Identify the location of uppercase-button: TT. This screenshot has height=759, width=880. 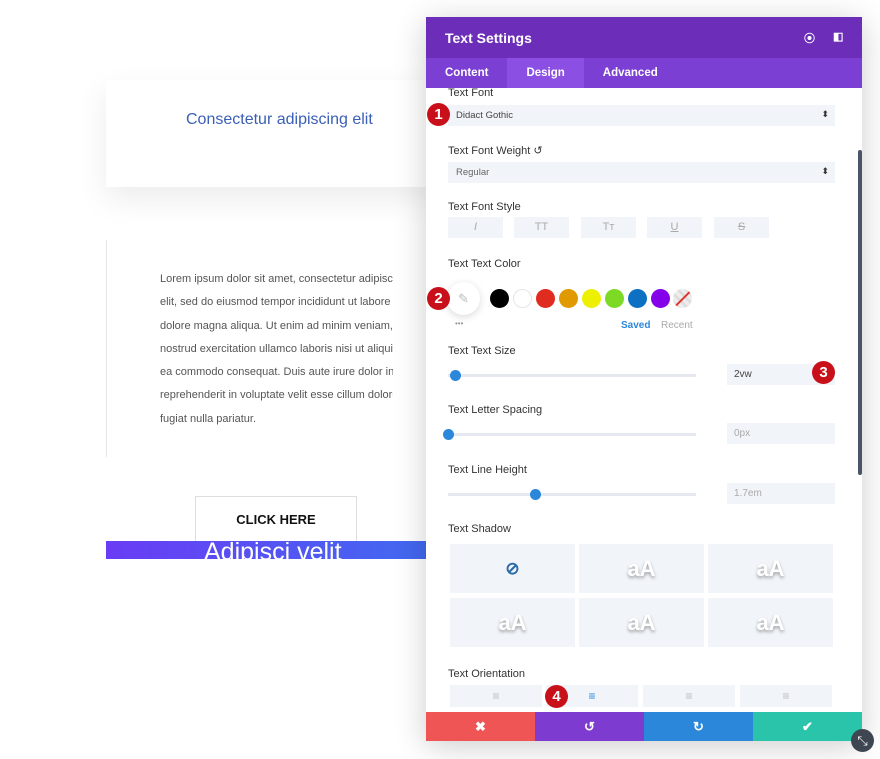
(541, 227).